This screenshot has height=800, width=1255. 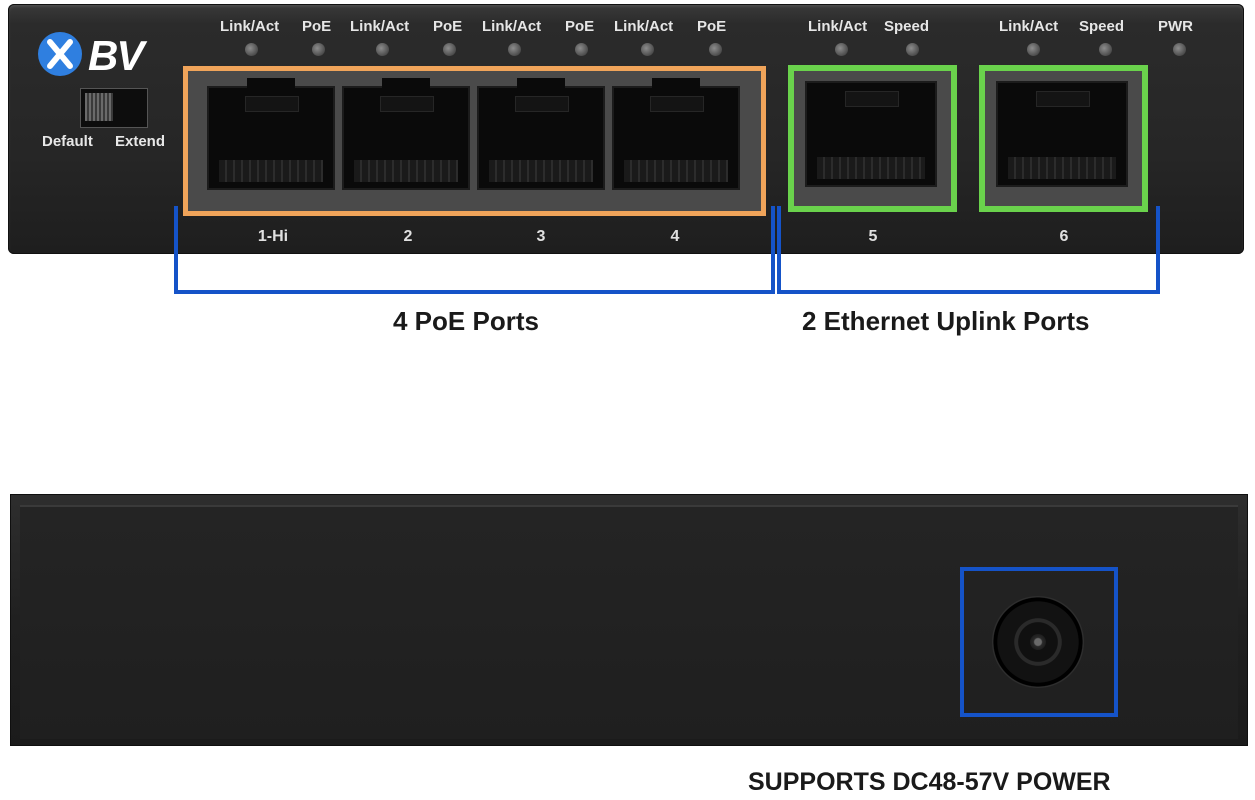 I want to click on poe-ports-caption: 4 PoE Ports, so click(x=466, y=321).